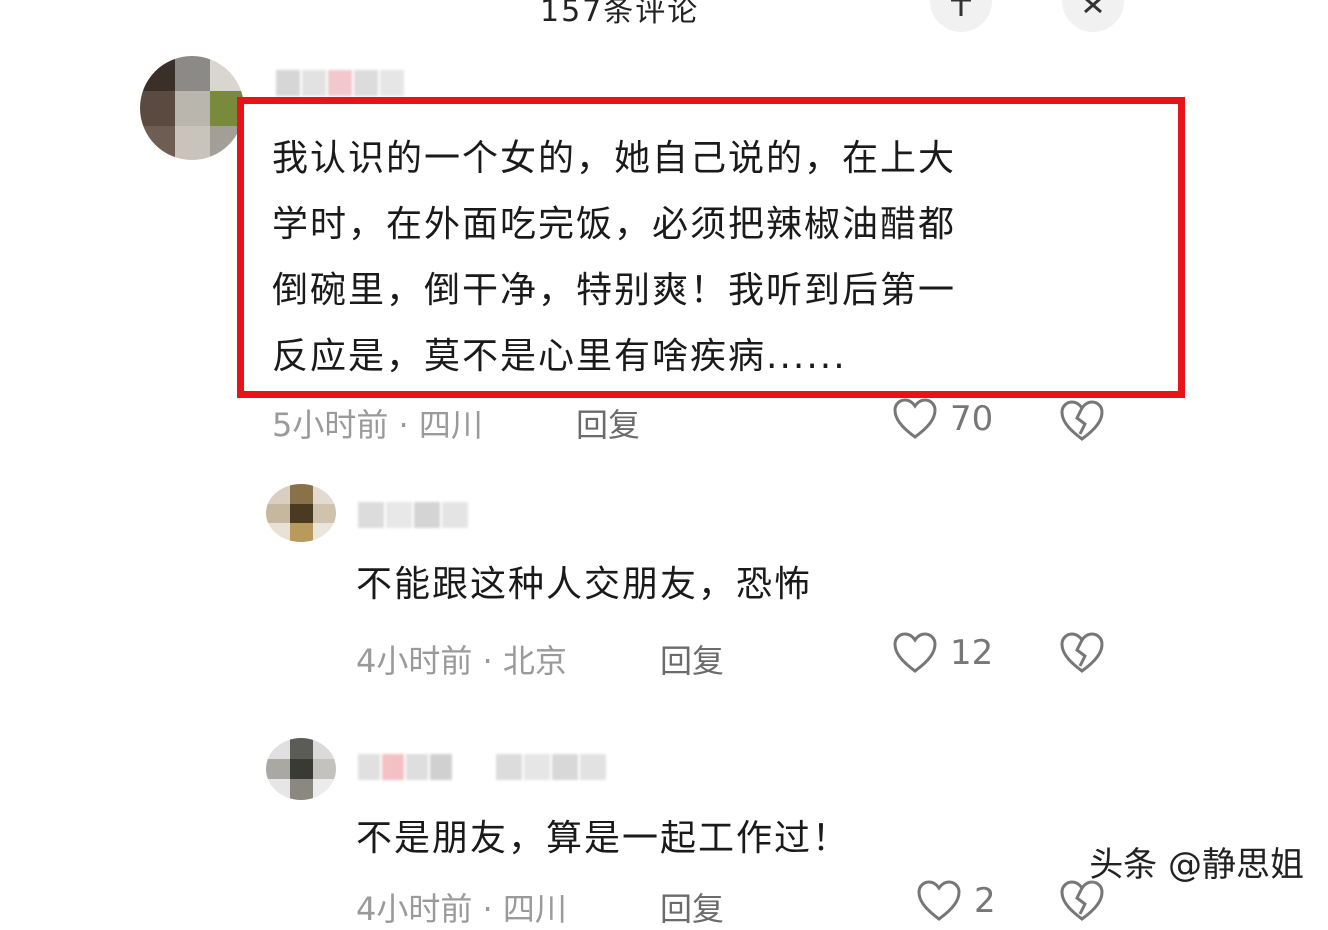 This screenshot has width=1328, height=930. What do you see at coordinates (972, 653) in the screenshot?
I see `like-count: 12` at bounding box center [972, 653].